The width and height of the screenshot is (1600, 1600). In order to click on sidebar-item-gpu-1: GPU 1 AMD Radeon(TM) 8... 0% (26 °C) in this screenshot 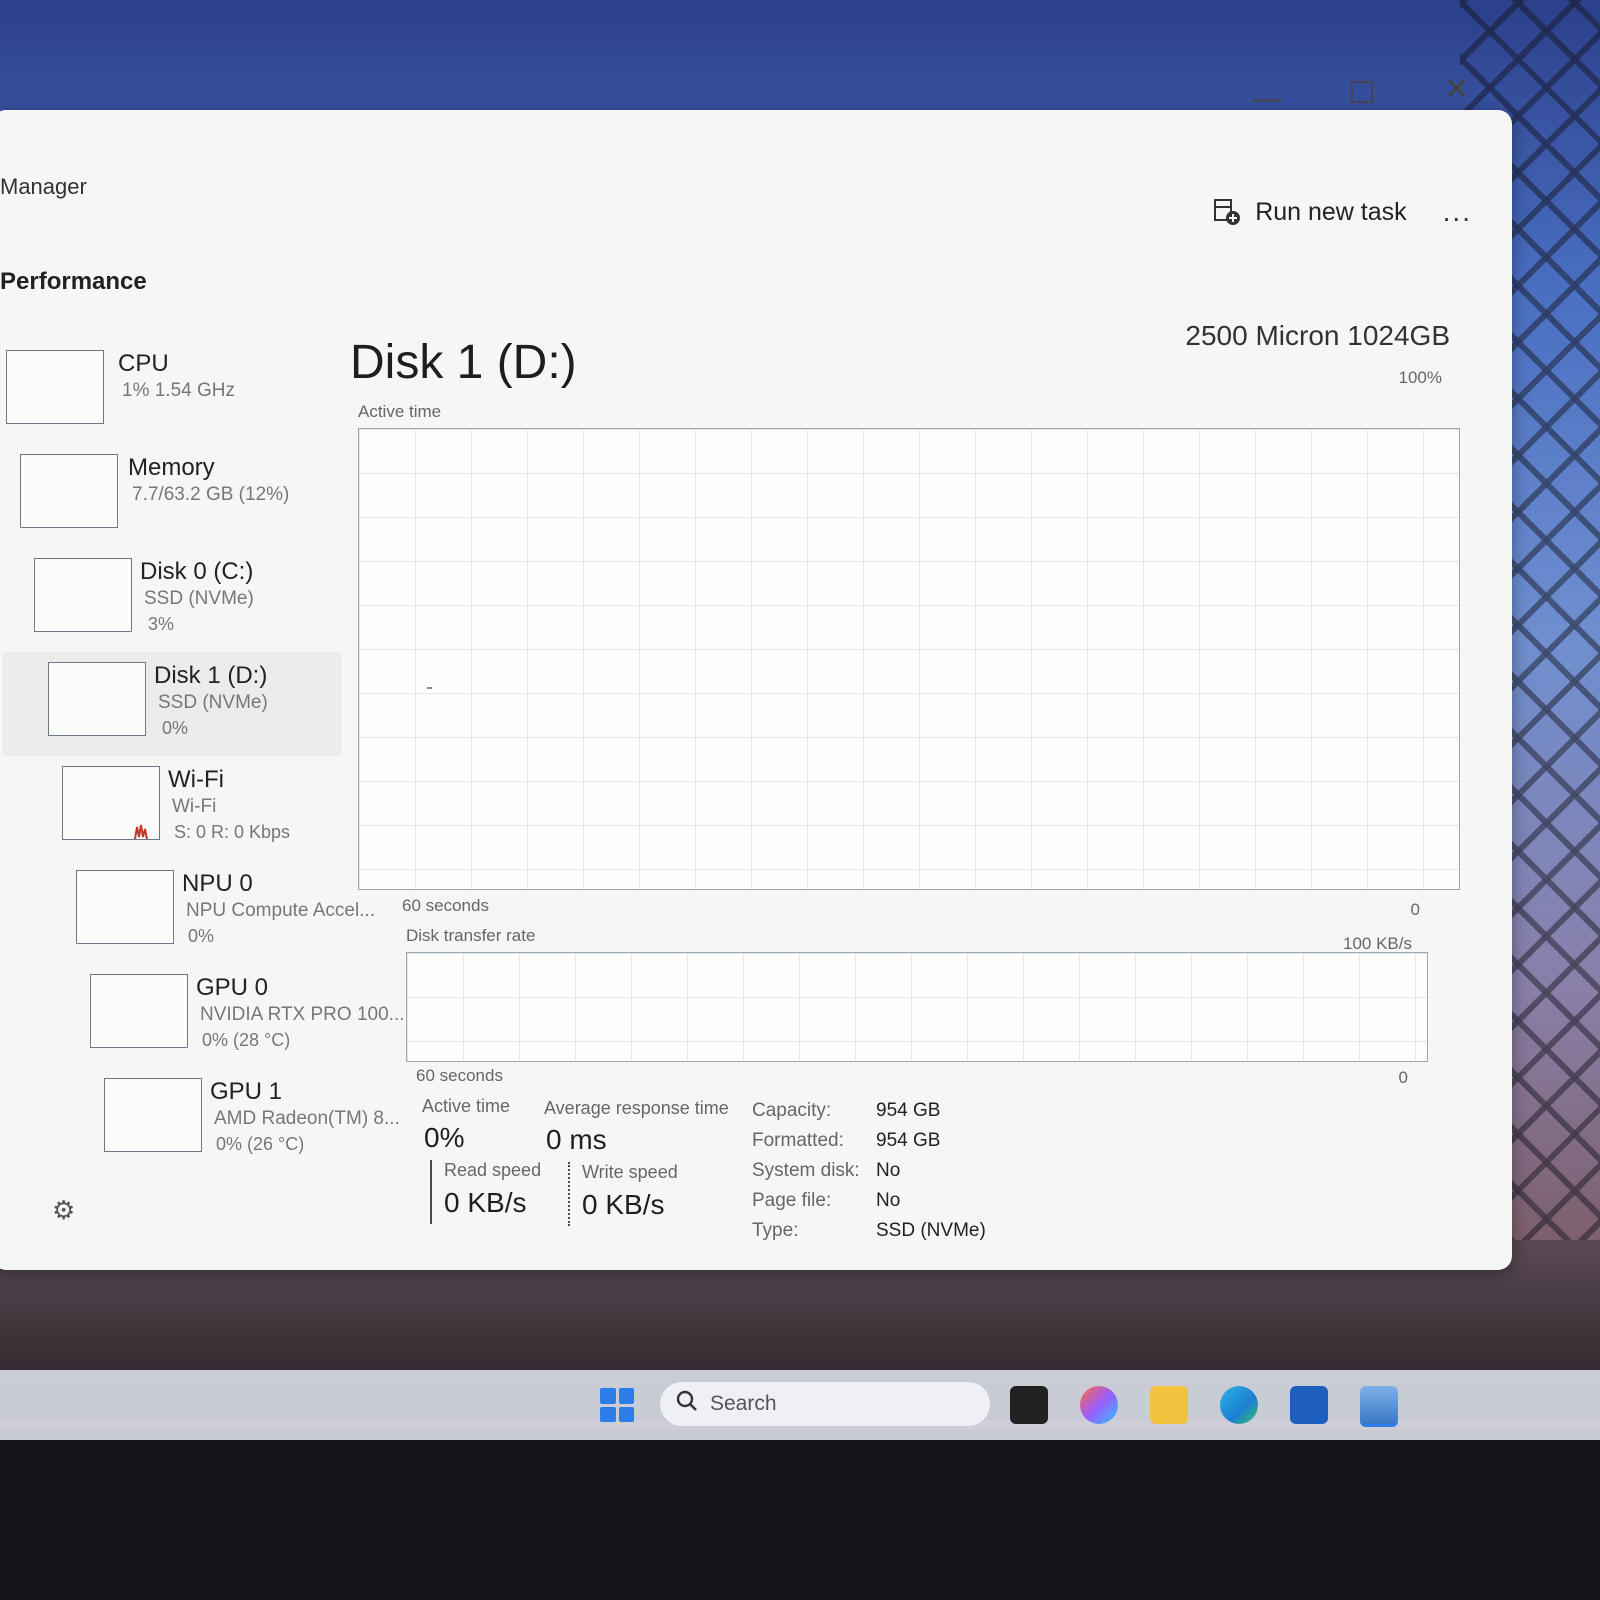, I will do `click(201, 1120)`.